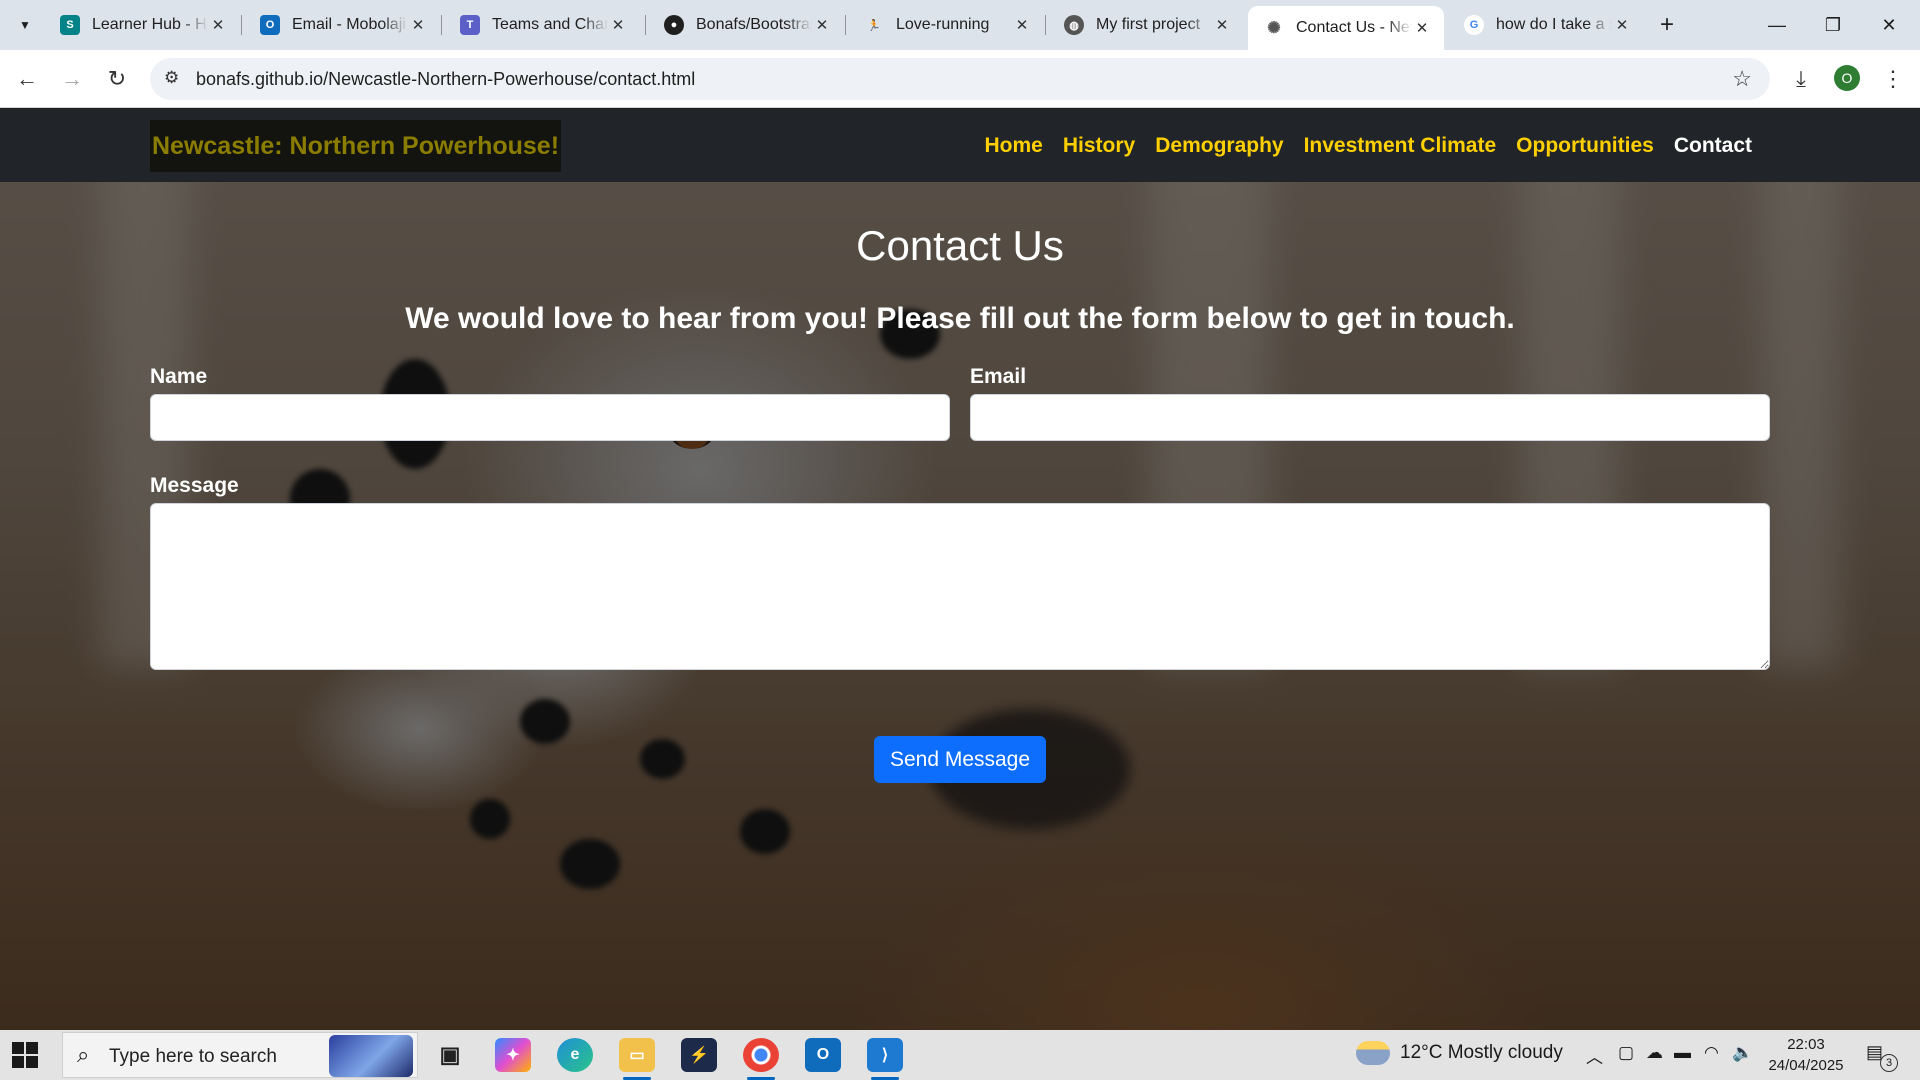 This screenshot has height=1080, width=1920. Describe the element at coordinates (1219, 146) in the screenshot. I see `nav-link-demography: Demography` at that location.